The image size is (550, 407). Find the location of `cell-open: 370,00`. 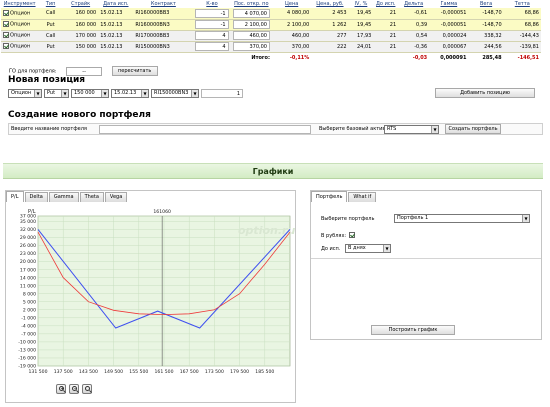

cell-open: 370,00 is located at coordinates (251, 47).